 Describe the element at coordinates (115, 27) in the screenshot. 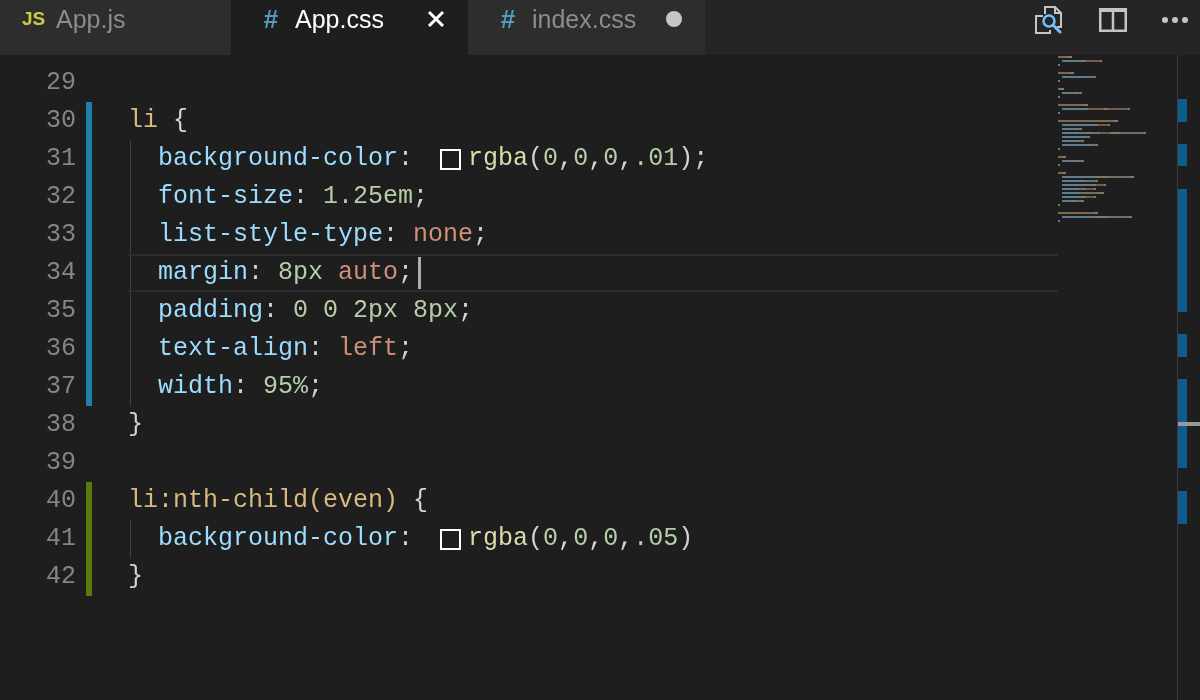

I see `editor-tab: JS App.js` at that location.